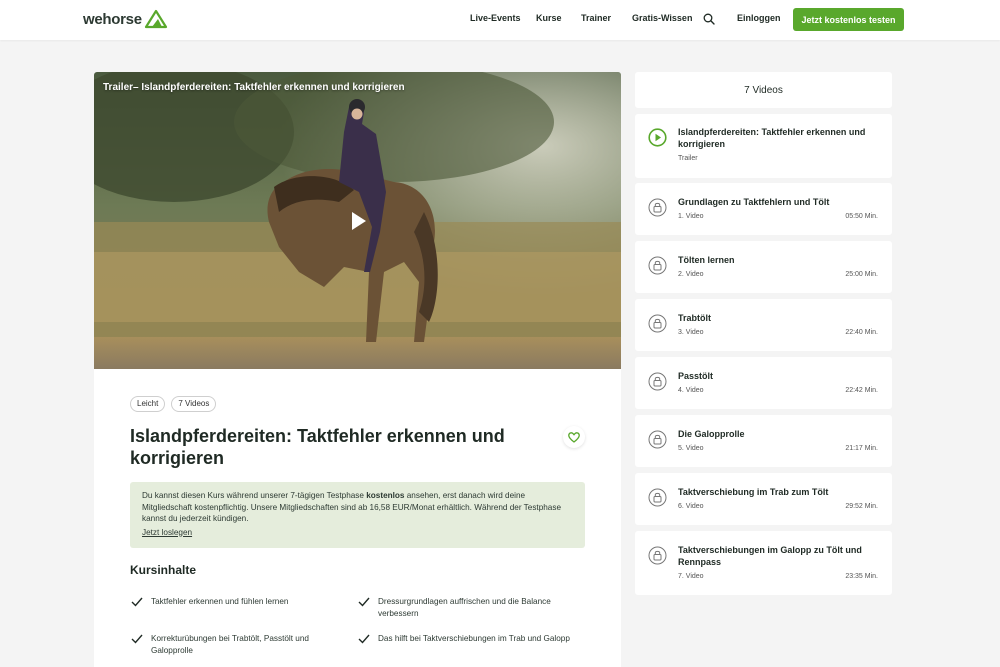 The height and width of the screenshot is (667, 1000). I want to click on play-circle-icon, so click(657, 137).